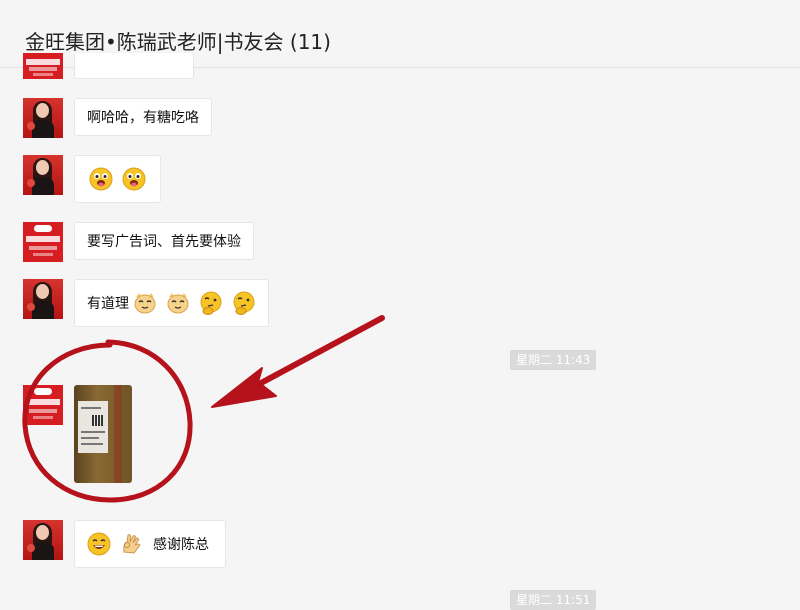  Describe the element at coordinates (108, 304) in the screenshot. I see `message-text: 有道理` at that location.